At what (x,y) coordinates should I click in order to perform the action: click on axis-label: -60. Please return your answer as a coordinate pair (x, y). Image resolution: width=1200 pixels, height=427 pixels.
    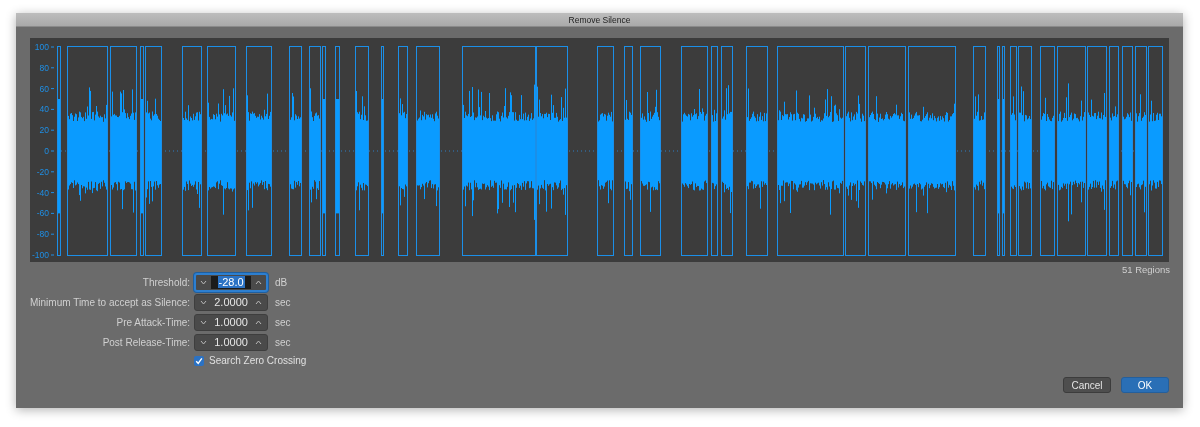
    Looking at the image, I should click on (42, 213).